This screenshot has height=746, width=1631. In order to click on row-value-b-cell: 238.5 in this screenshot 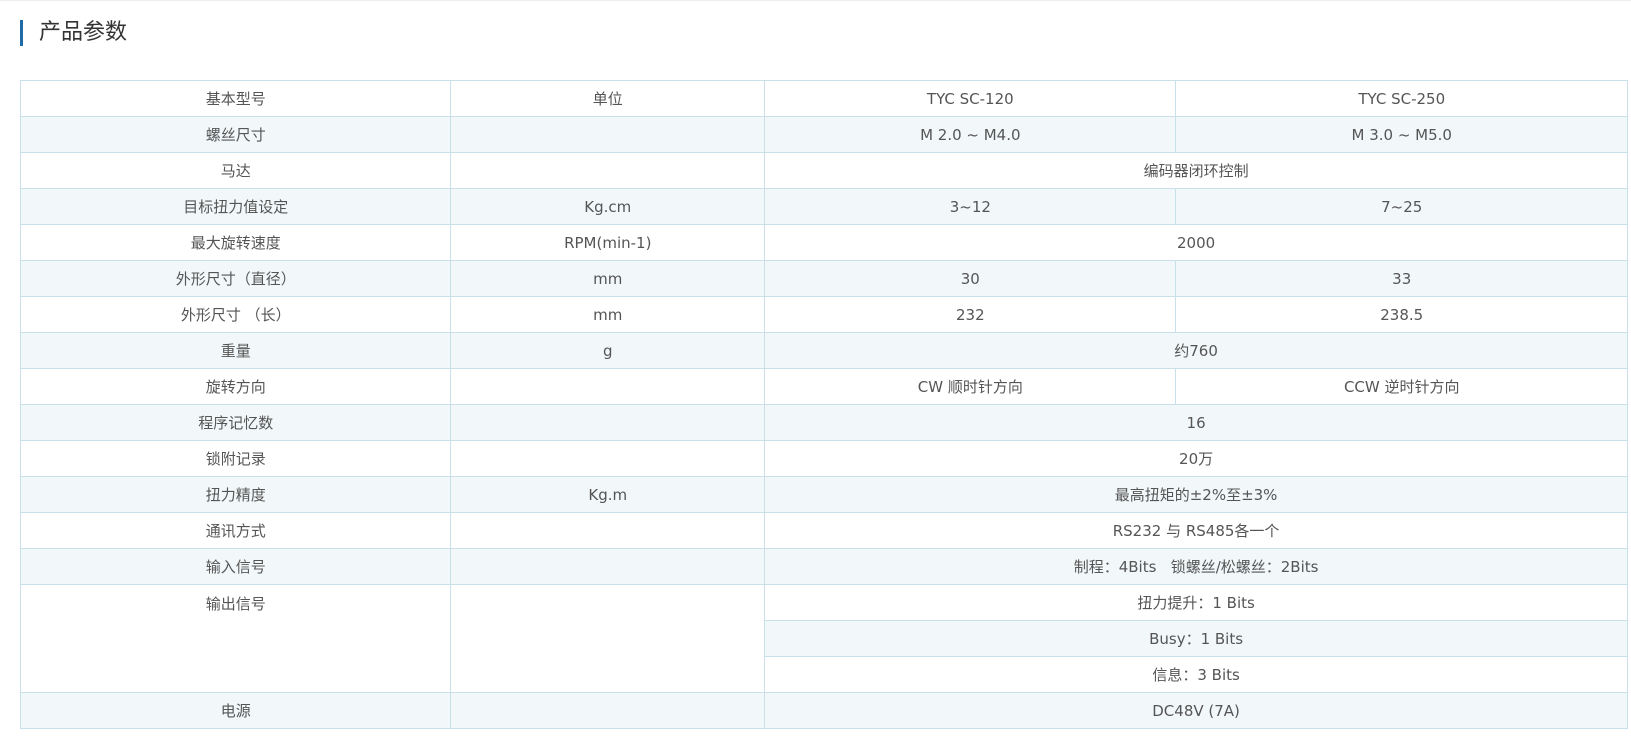, I will do `click(1401, 314)`.